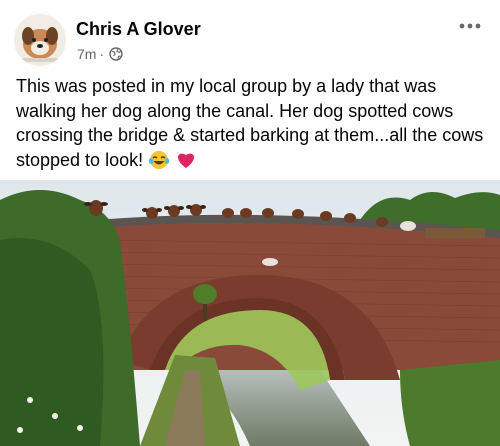  Describe the element at coordinates (116, 54) in the screenshot. I see `globe-icon` at that location.